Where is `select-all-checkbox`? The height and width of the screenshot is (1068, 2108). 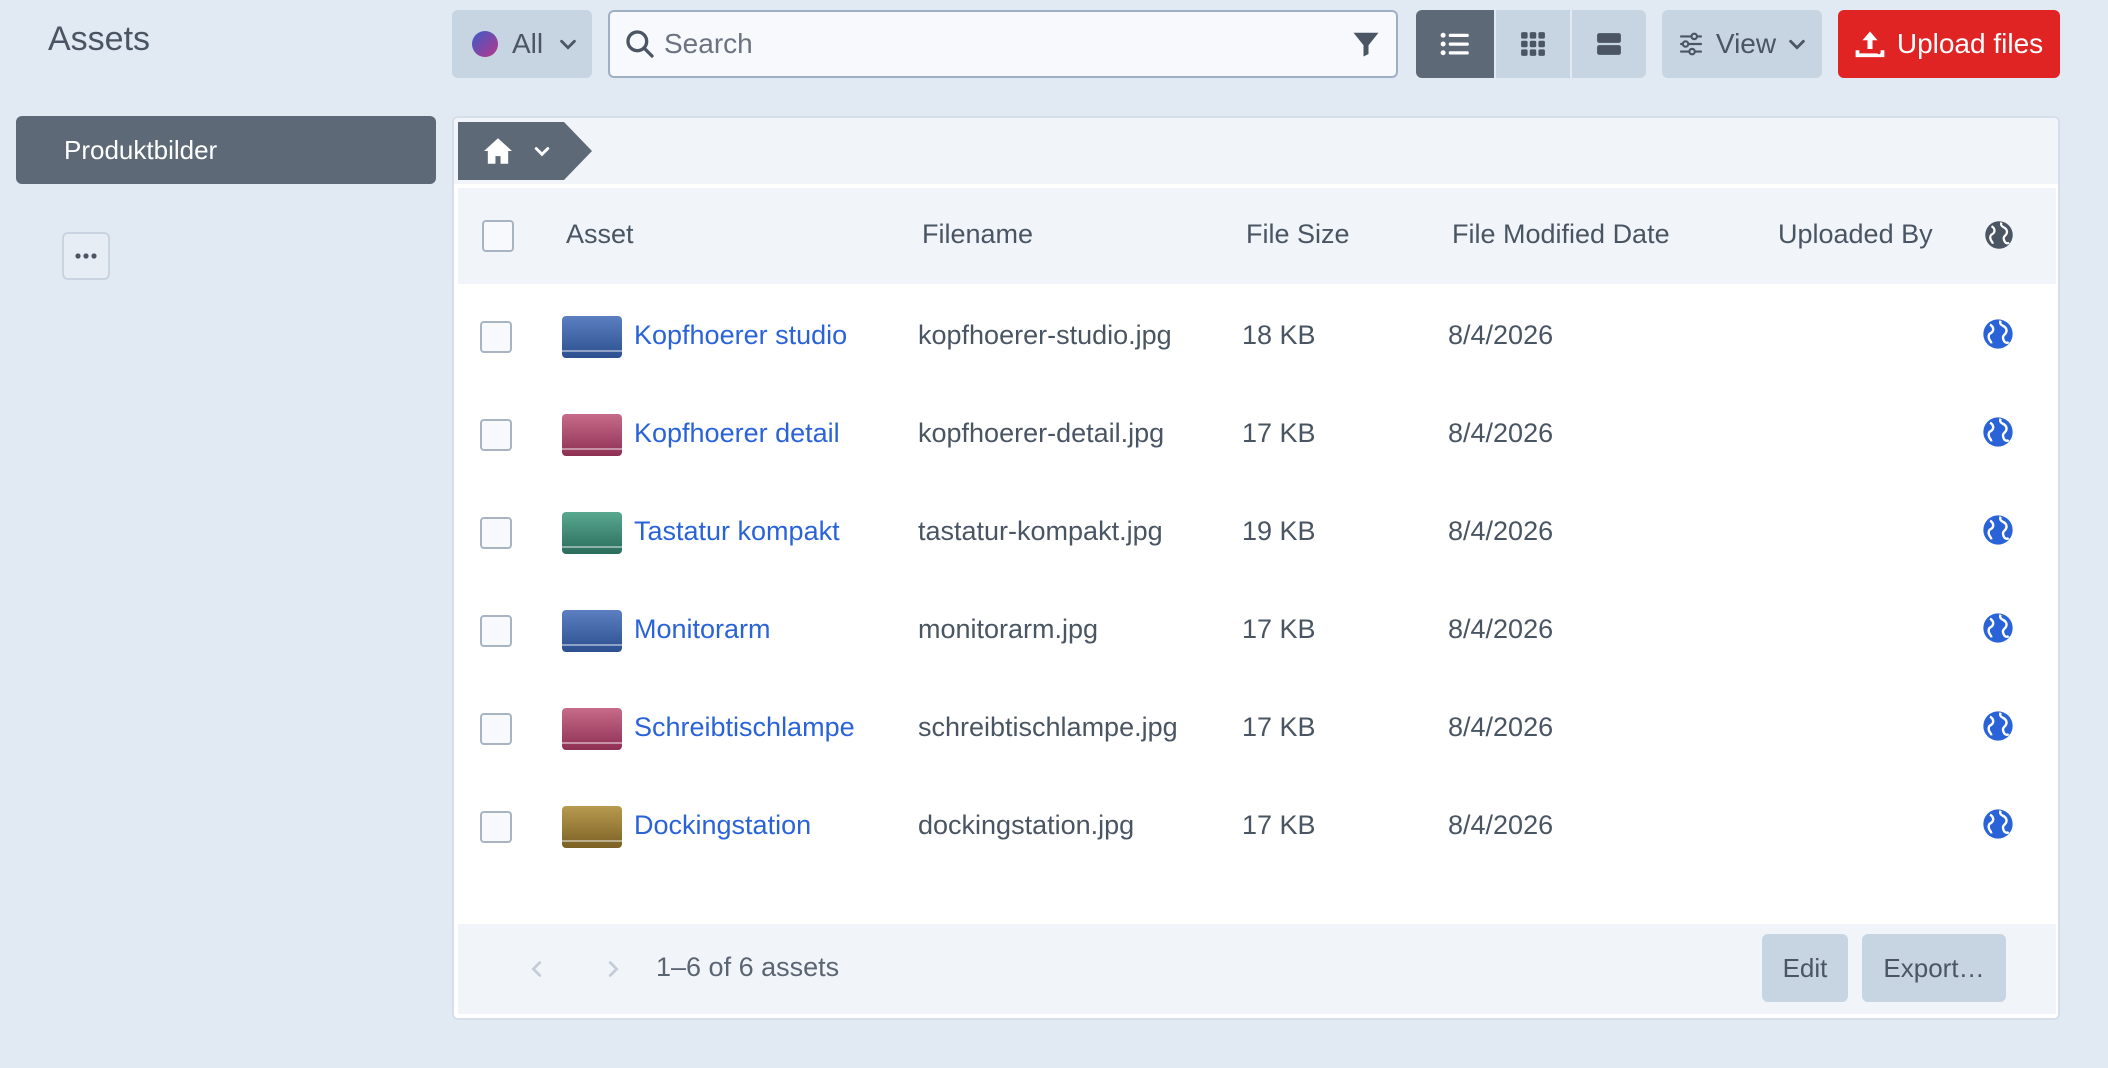 select-all-checkbox is located at coordinates (498, 236).